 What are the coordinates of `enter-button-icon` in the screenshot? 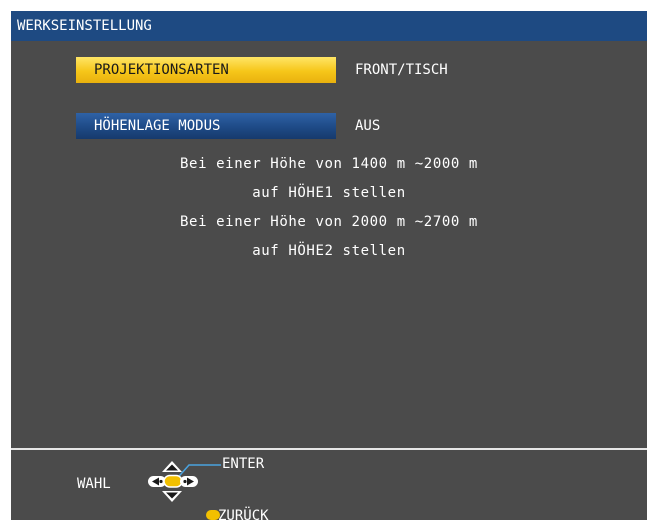 It's located at (173, 481).